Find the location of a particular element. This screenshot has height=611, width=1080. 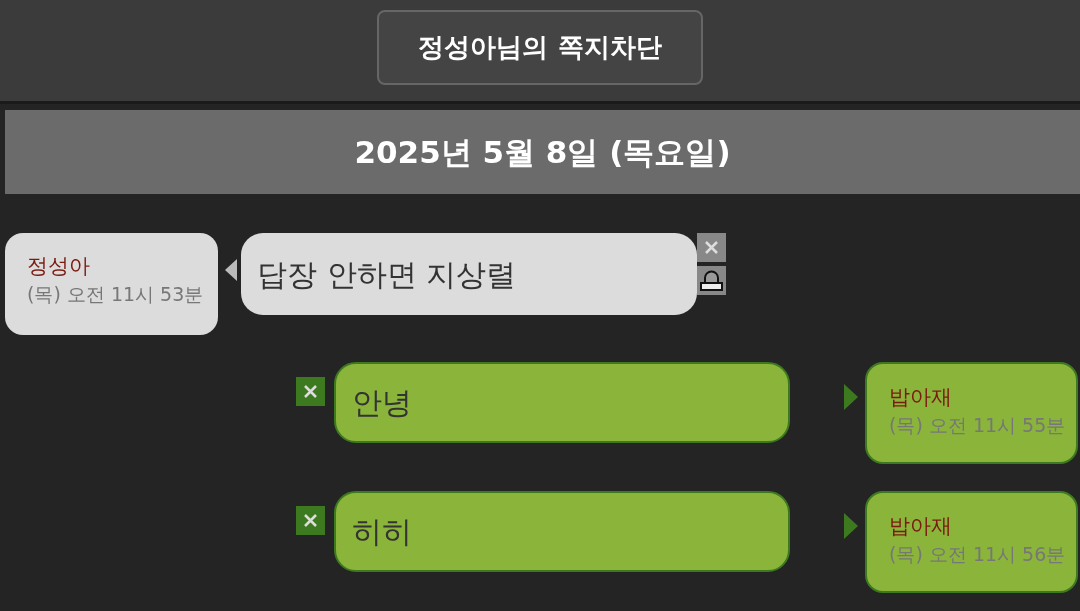

message-time: (목) 오전 11시 55분 is located at coordinates (978, 426).